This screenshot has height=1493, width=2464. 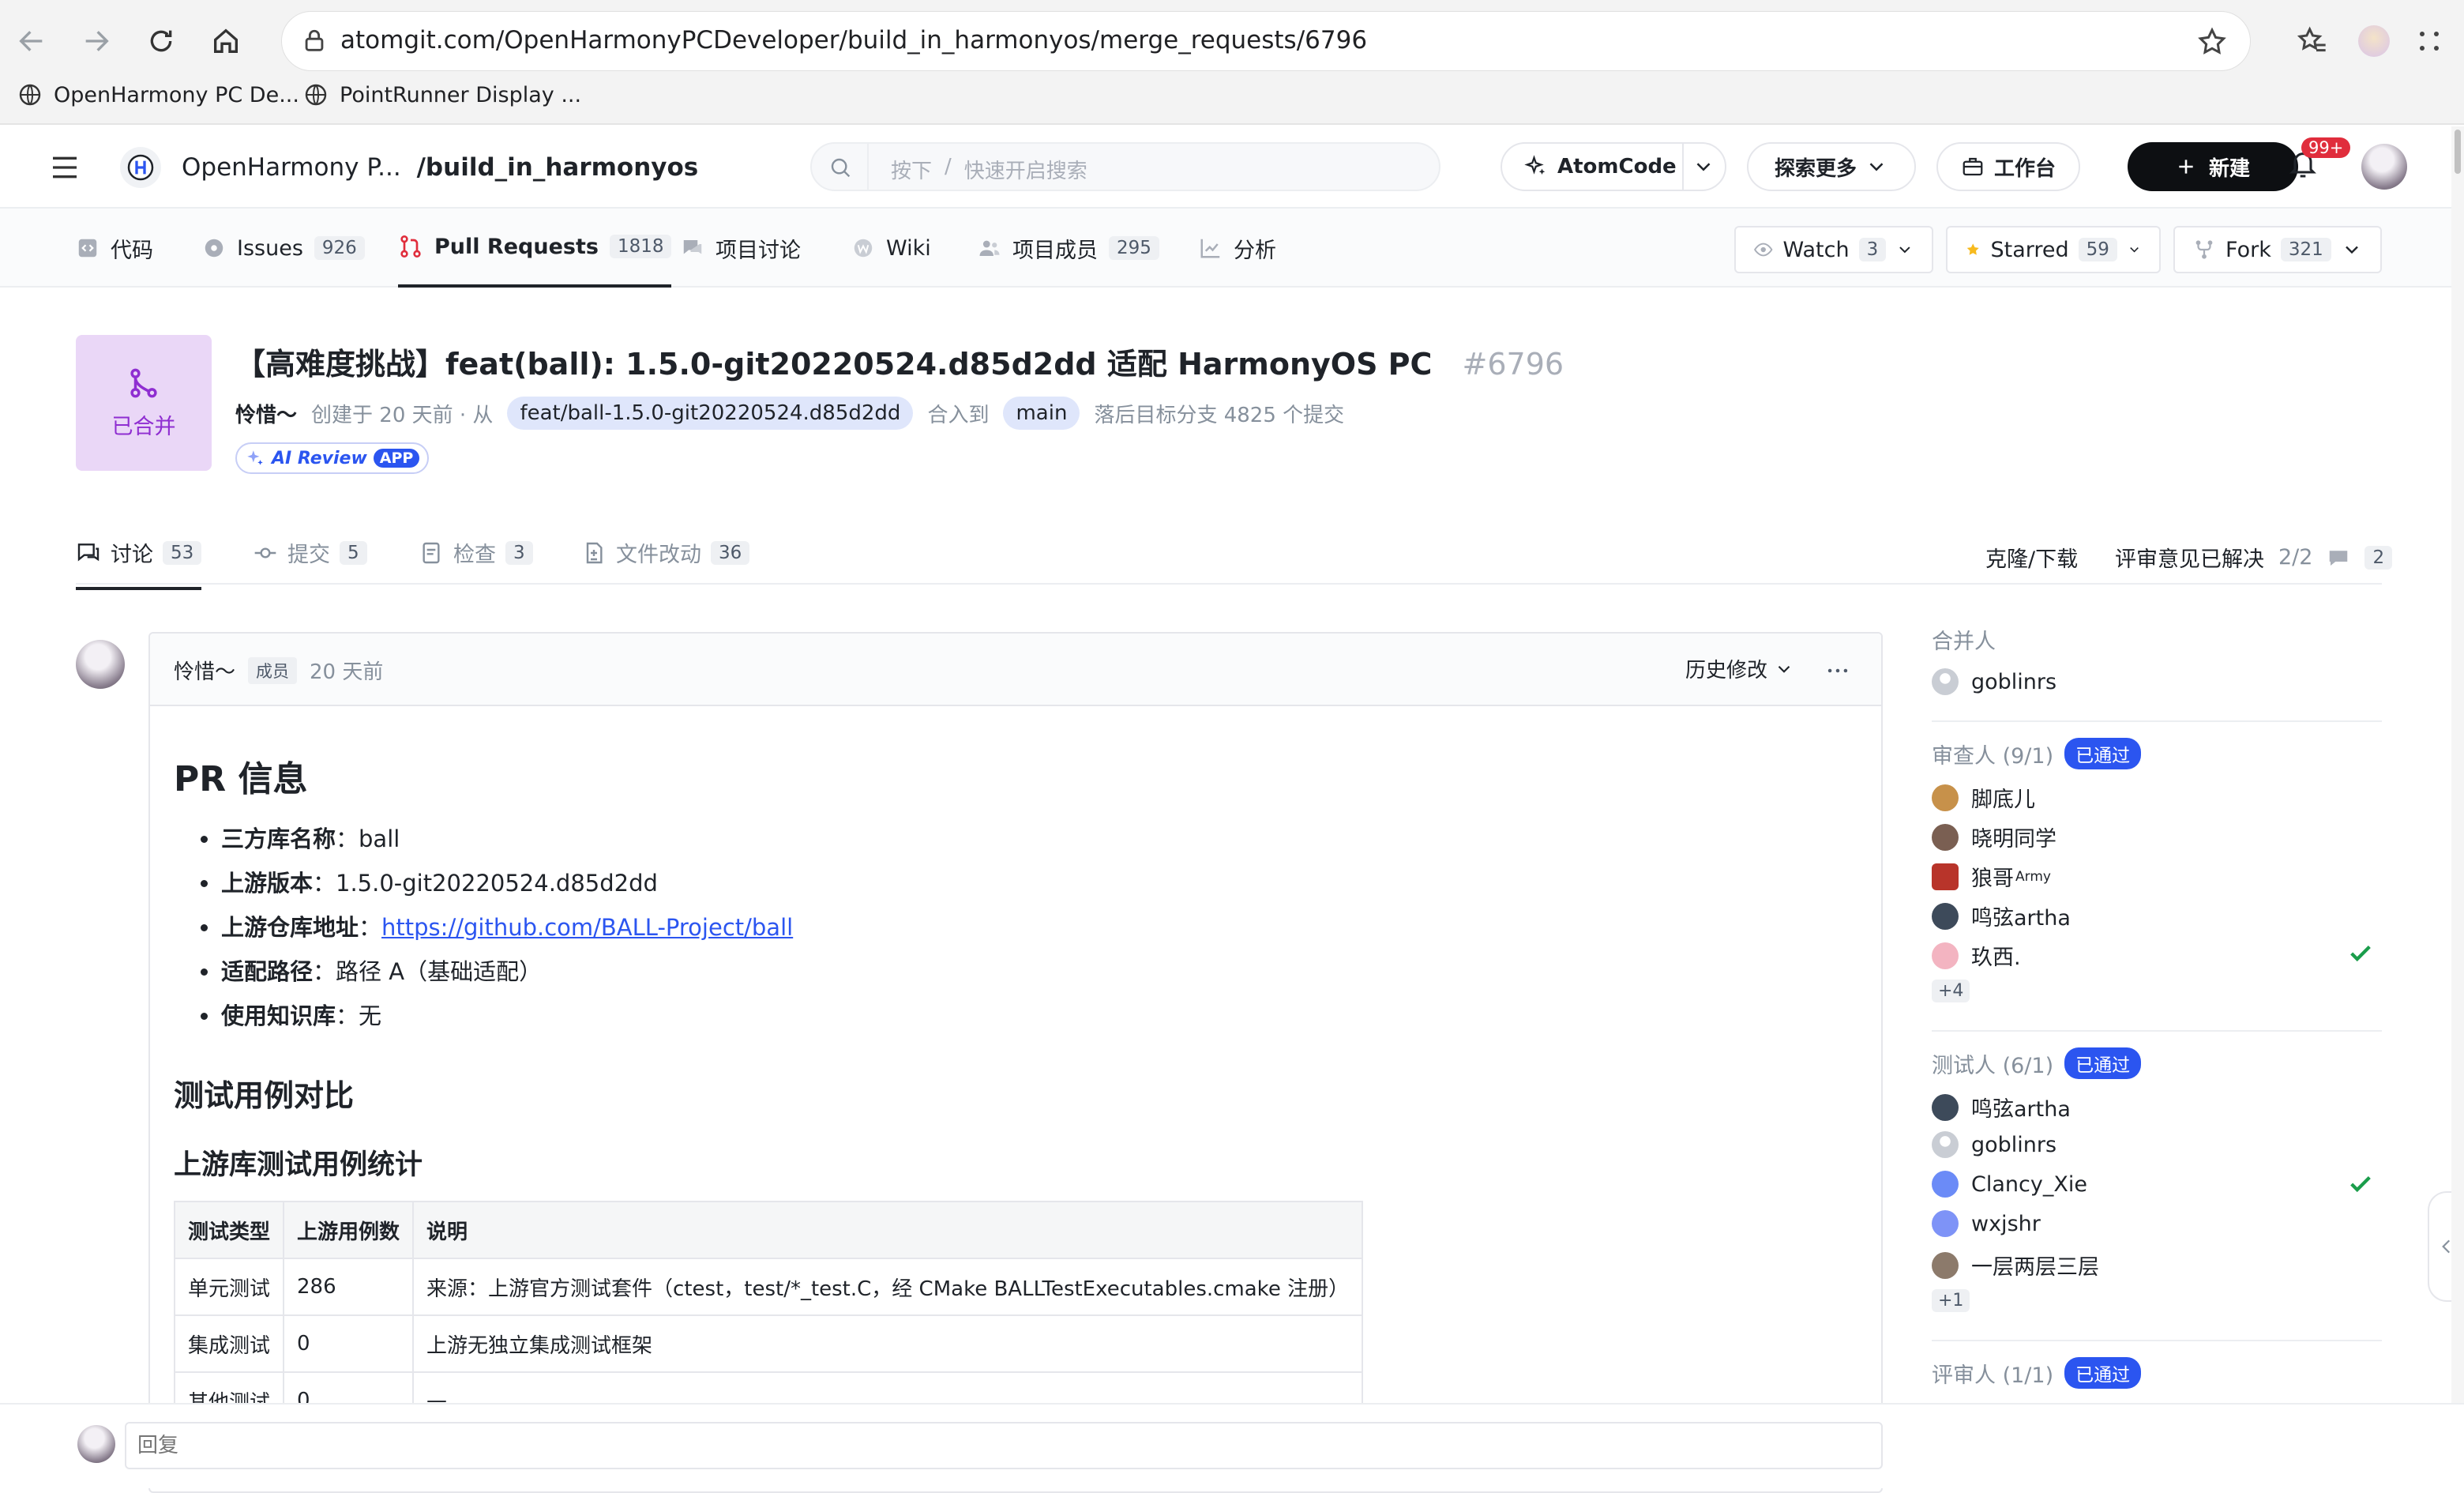 What do you see at coordinates (65, 167) in the screenshot?
I see `menu-icon` at bounding box center [65, 167].